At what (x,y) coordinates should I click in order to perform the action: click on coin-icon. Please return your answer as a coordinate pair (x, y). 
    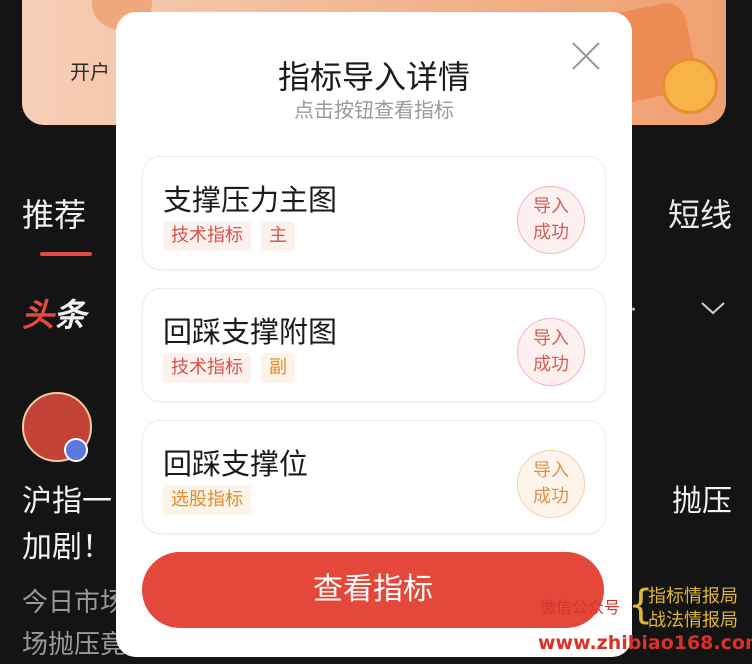
    Looking at the image, I should click on (690, 86).